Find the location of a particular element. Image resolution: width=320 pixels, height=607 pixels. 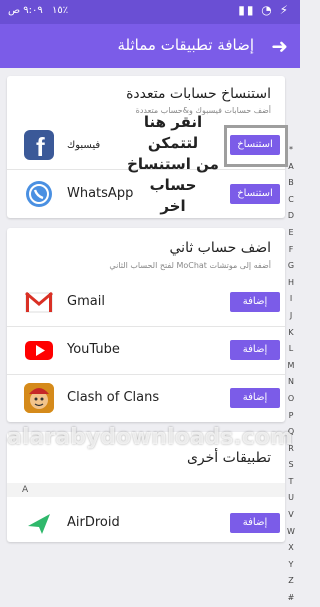

alphabet-index-letter: I is located at coordinates (291, 299).